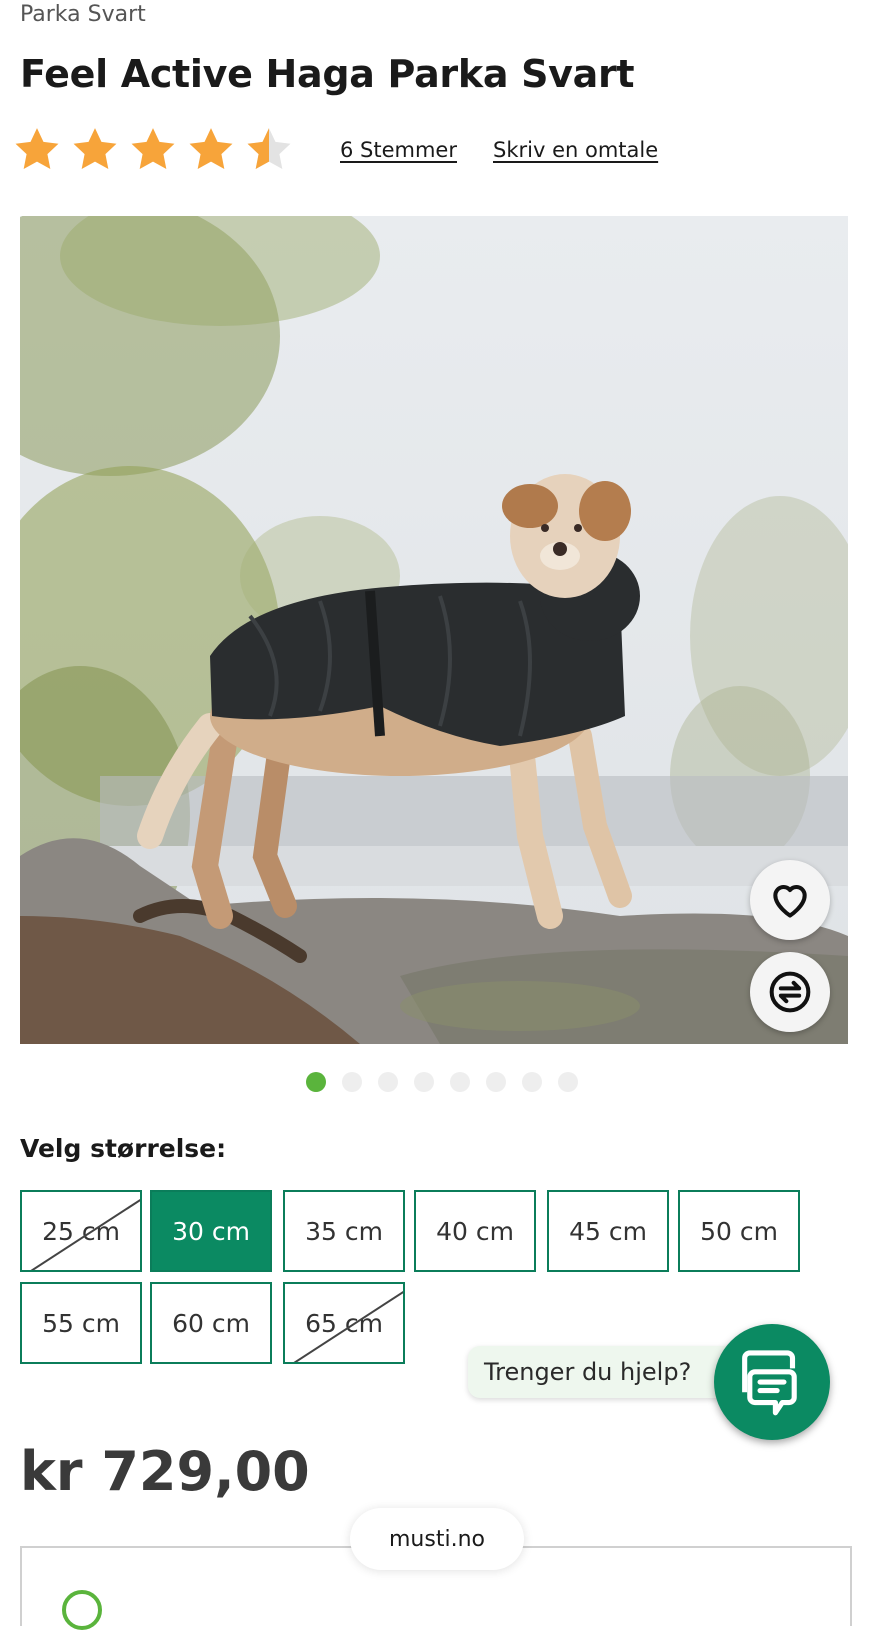  Describe the element at coordinates (437, 1539) in the screenshot. I see `browser-url-pill: musti.no` at that location.